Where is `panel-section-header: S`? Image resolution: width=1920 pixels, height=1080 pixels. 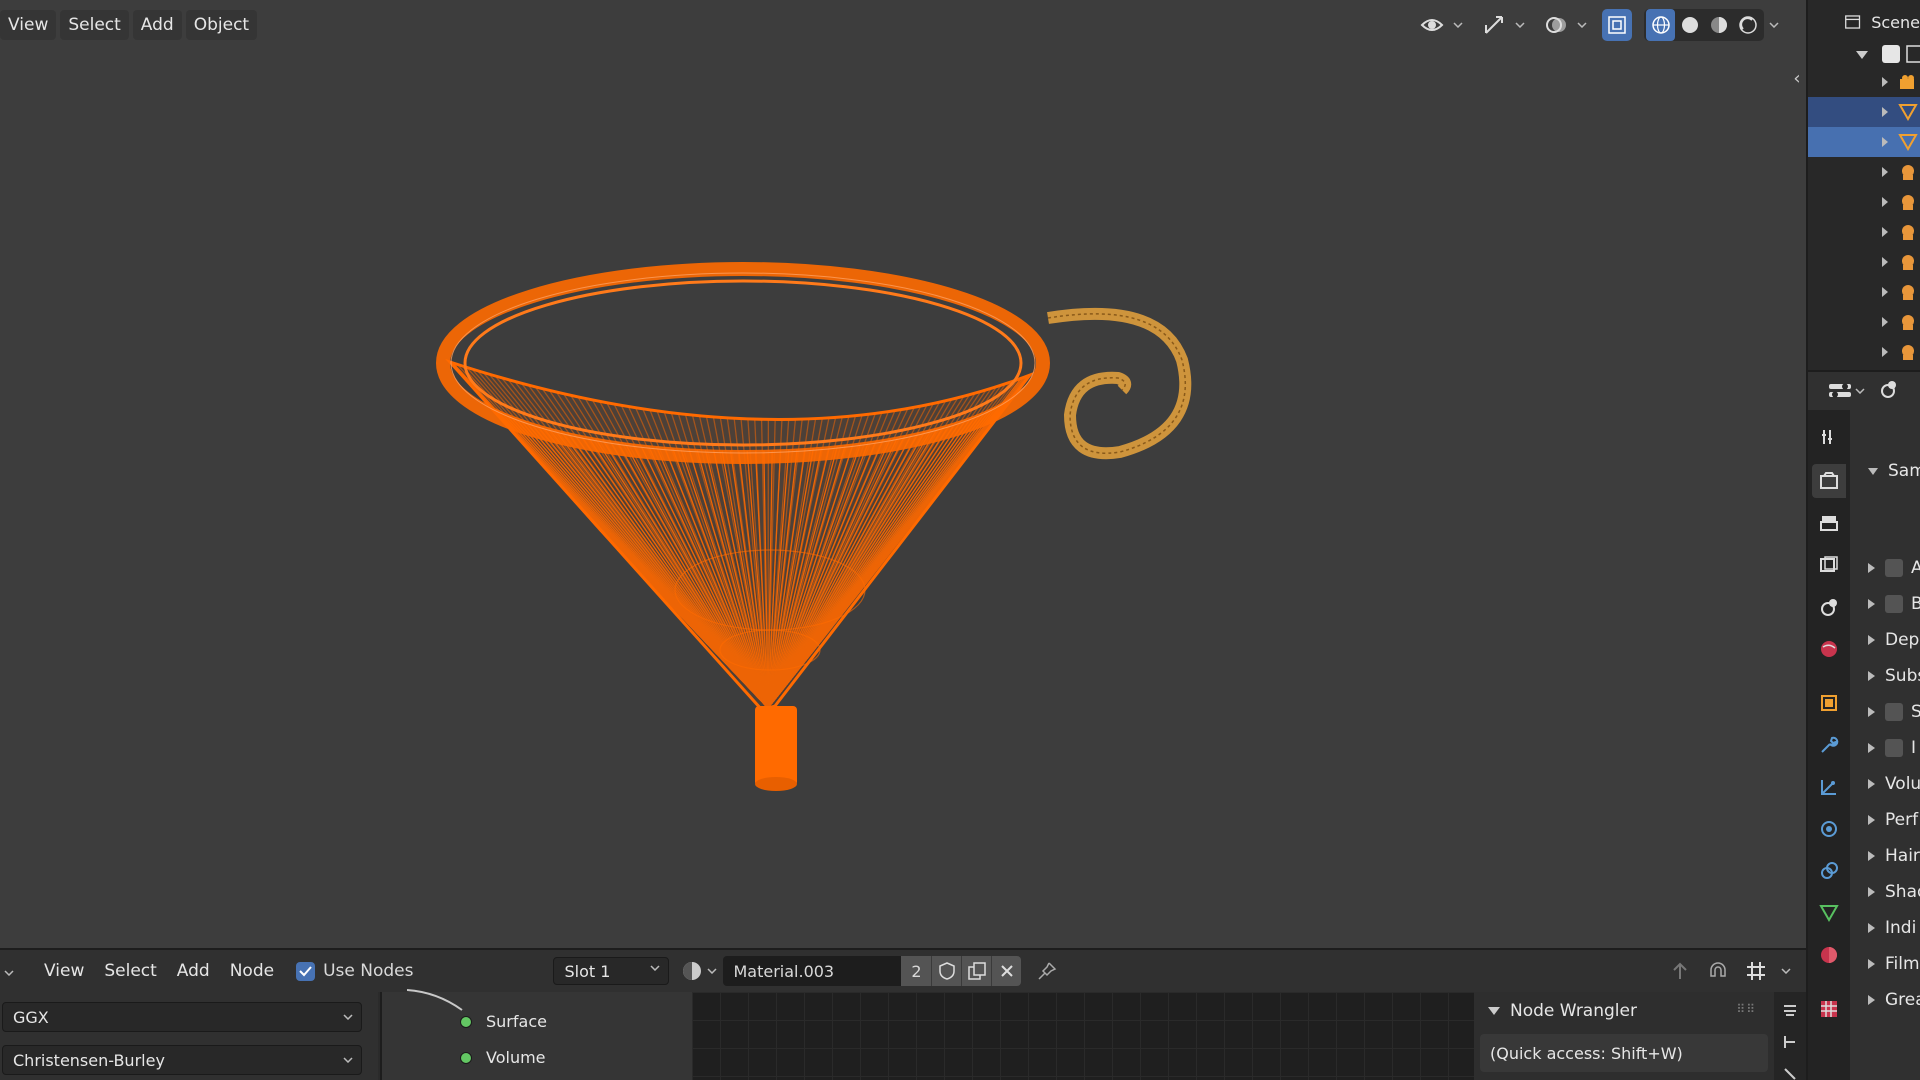 panel-section-header: S is located at coordinates (1885, 712).